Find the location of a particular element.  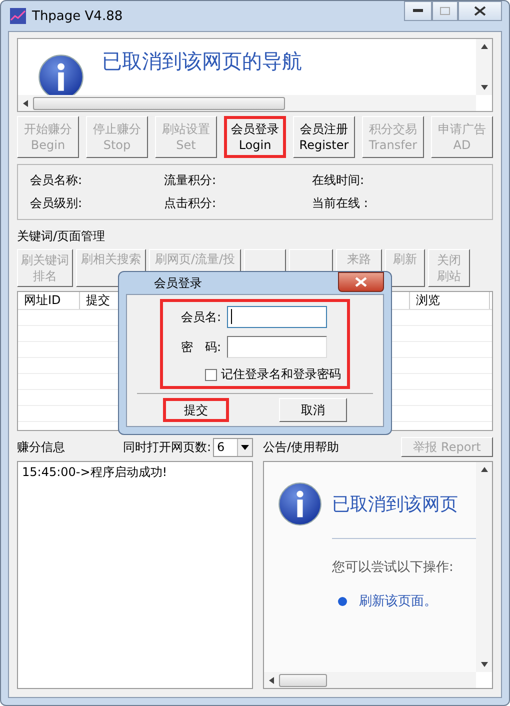

dialog-button: 取消 is located at coordinates (313, 410).